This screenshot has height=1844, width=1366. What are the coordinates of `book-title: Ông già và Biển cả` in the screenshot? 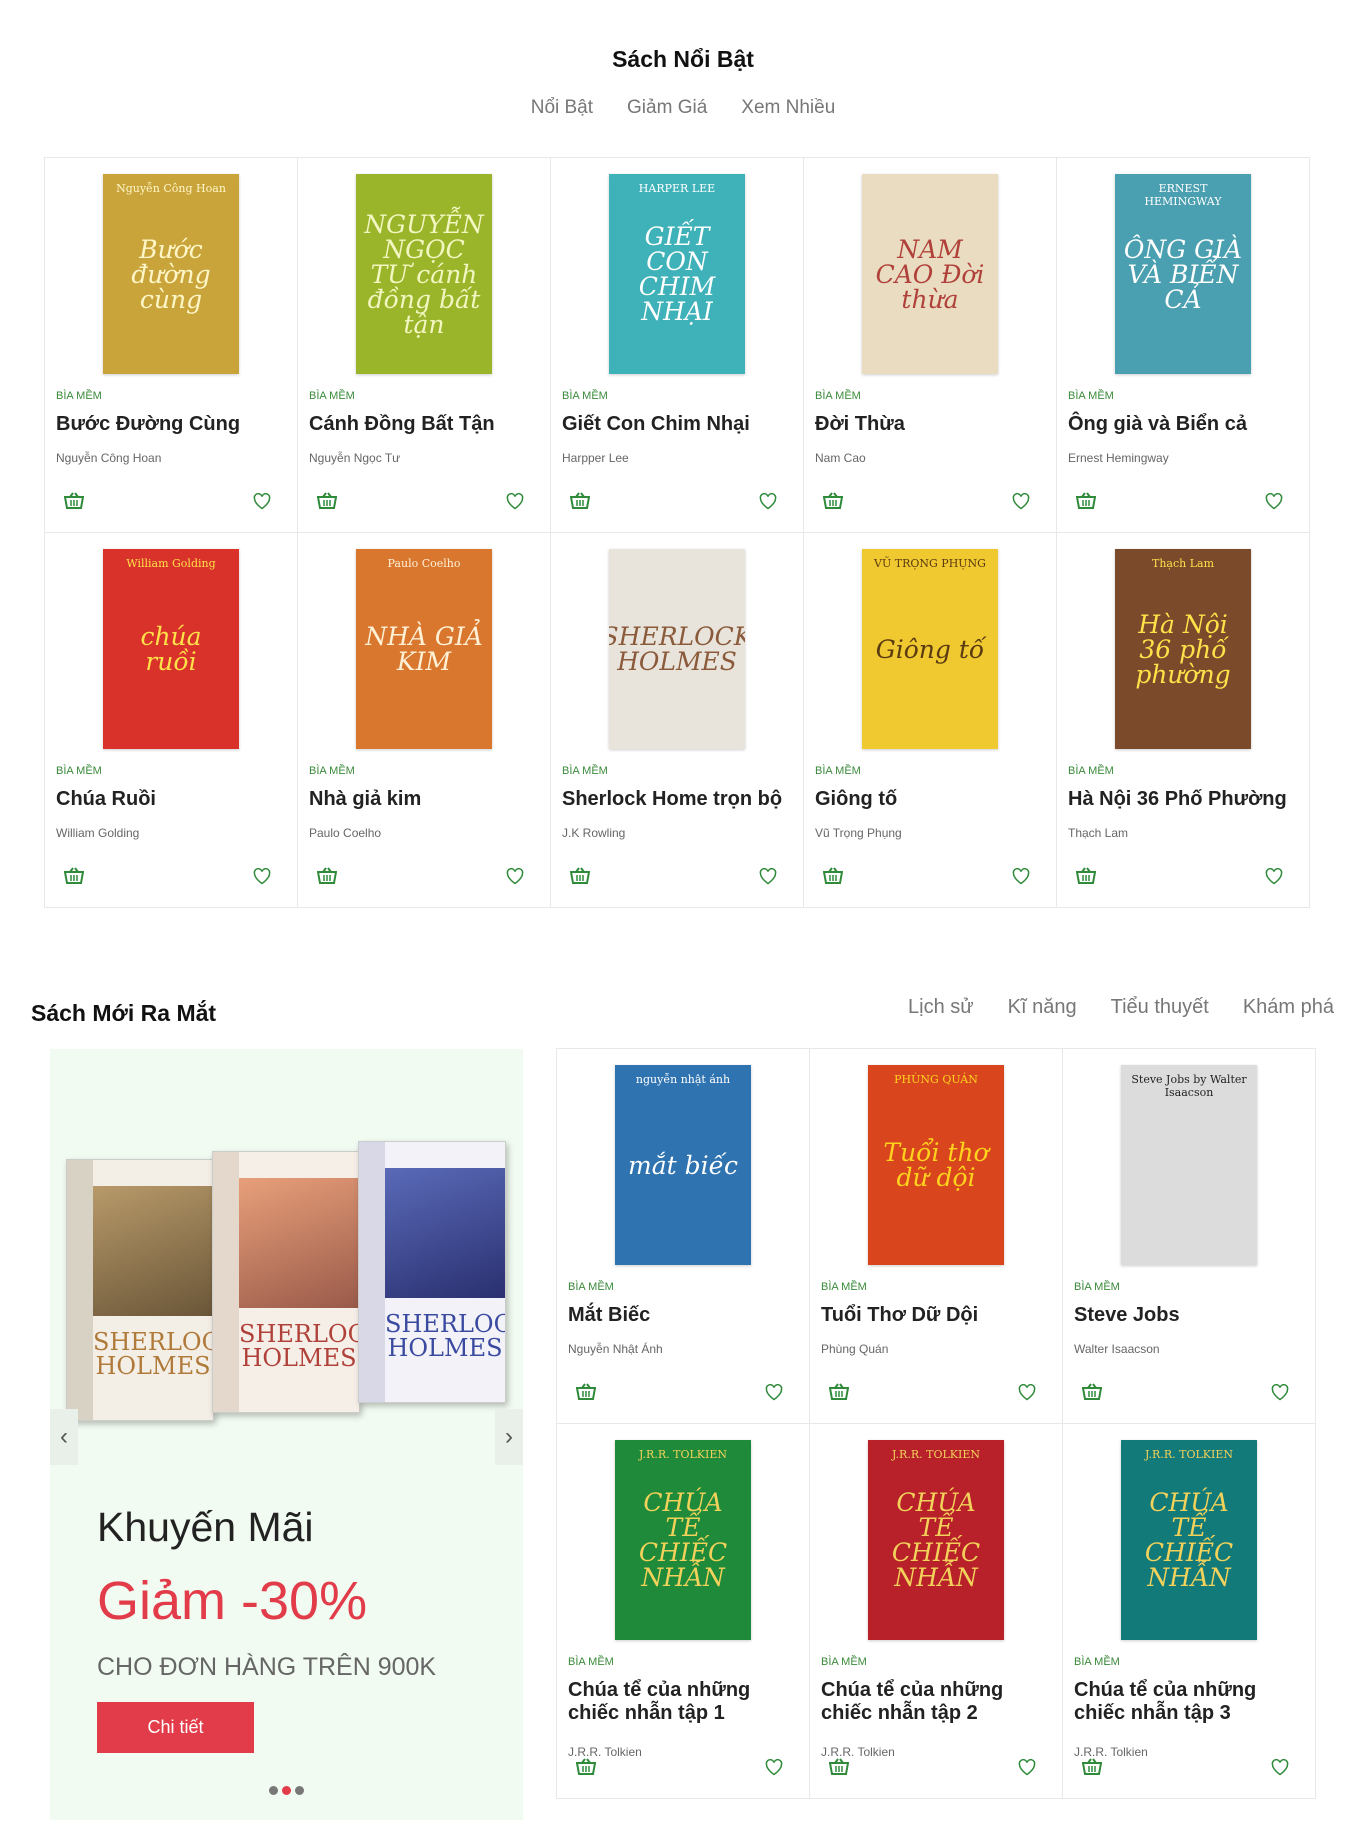 It's located at (1184, 424).